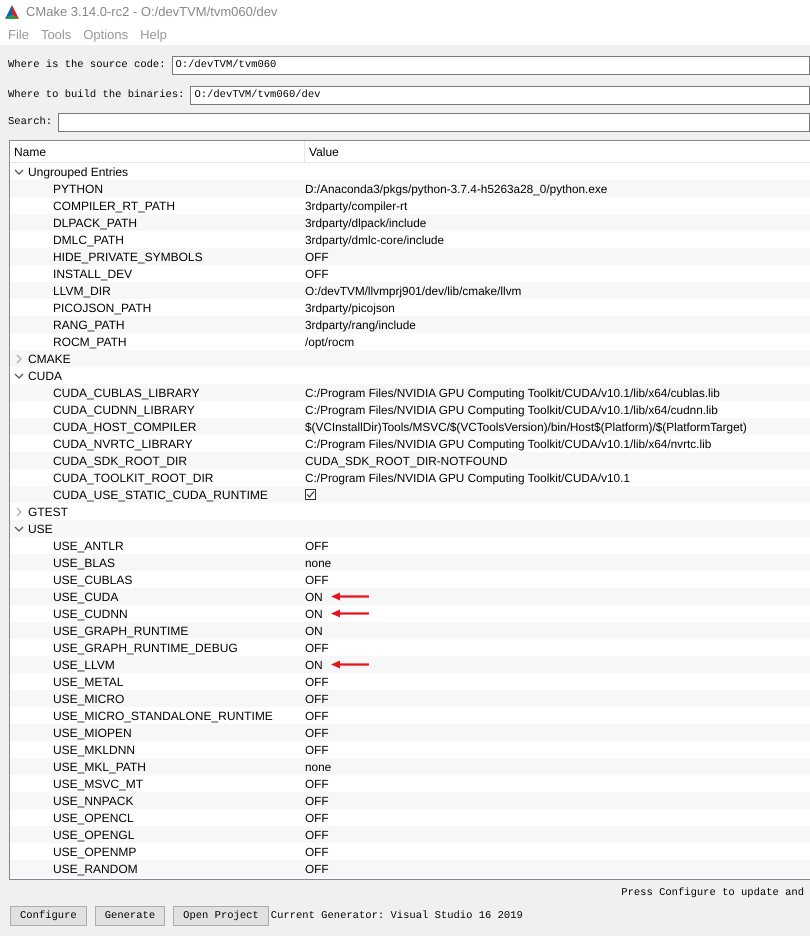  Describe the element at coordinates (98, 783) in the screenshot. I see `entry-name: USE_MSVC_MT` at that location.